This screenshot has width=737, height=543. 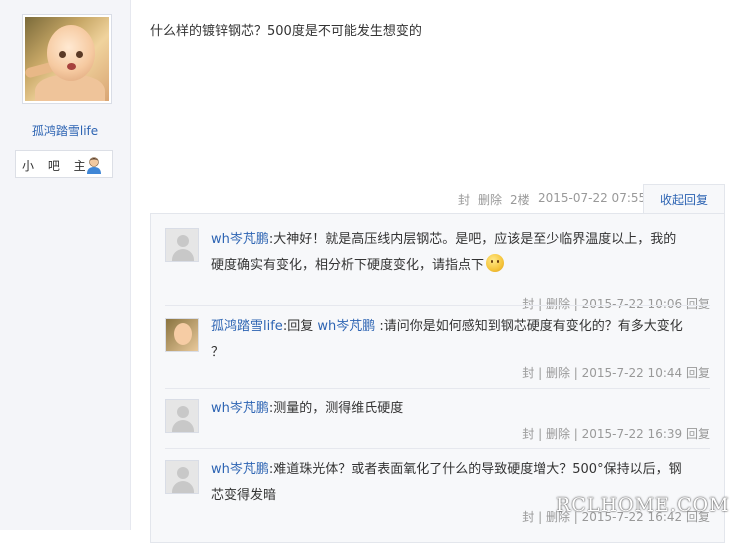 I want to click on post-body: 什么样的镀锌钢芯？500度是不可能发生想变的, so click(x=286, y=31).